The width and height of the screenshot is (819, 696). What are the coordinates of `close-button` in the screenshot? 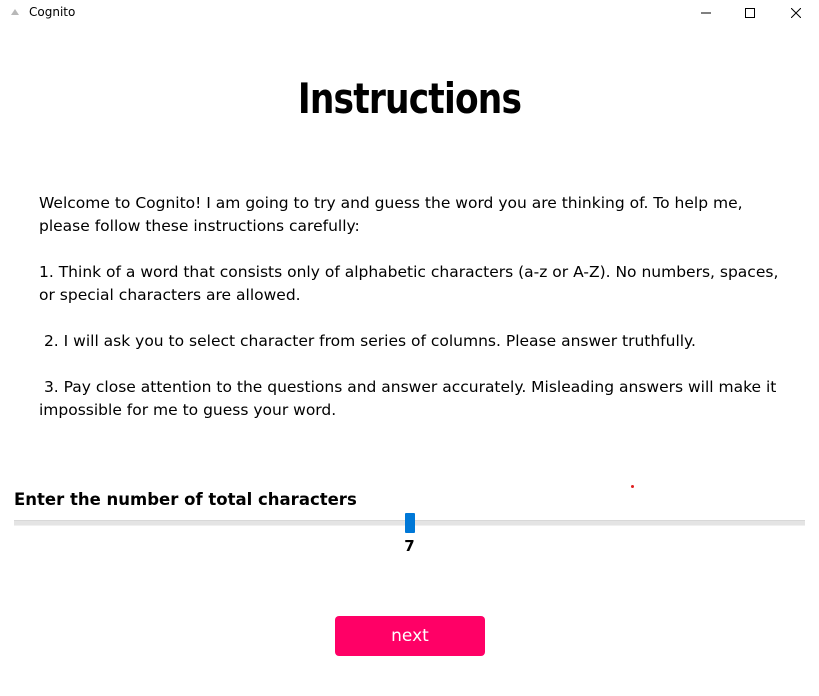 It's located at (796, 13).